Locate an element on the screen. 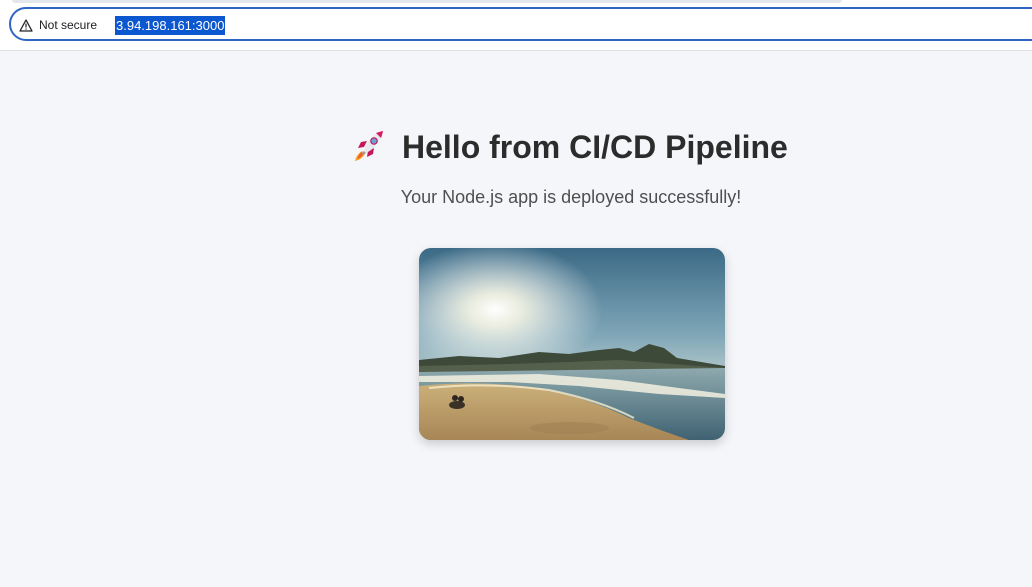 The width and height of the screenshot is (1032, 587). security-label: Not secure is located at coordinates (68, 25).